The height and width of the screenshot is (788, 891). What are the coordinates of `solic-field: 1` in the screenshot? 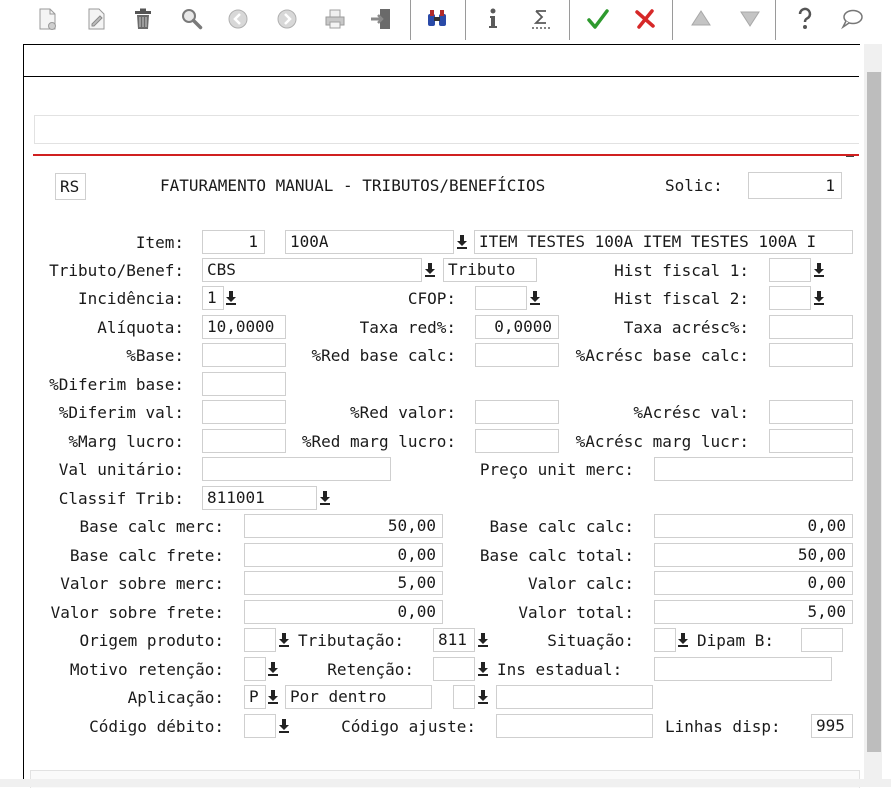 It's located at (795, 185).